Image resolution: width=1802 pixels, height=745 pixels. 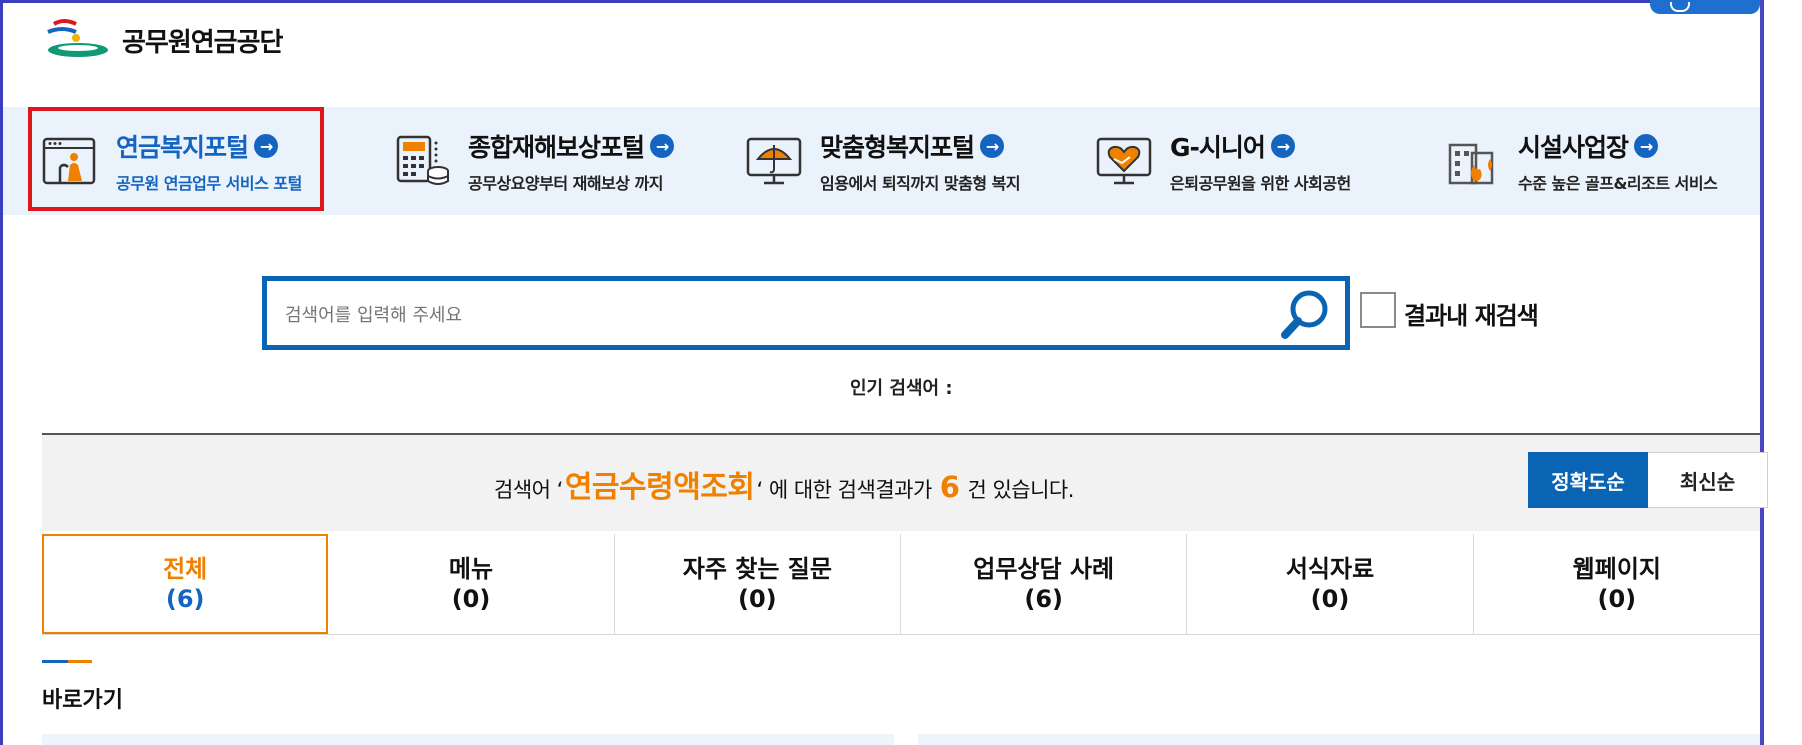 What do you see at coordinates (1573, 147) in the screenshot?
I see `portal-title: 시설사업장` at bounding box center [1573, 147].